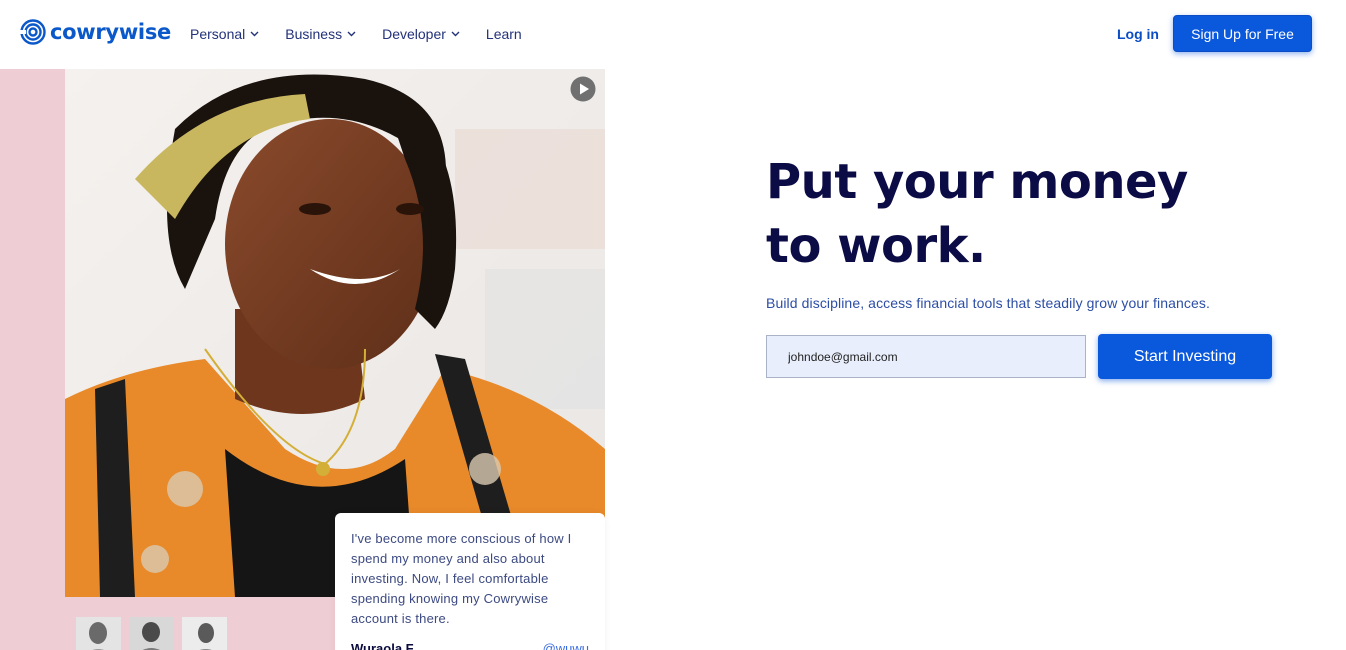 The image size is (1346, 650). I want to click on nav-item-business: Business, so click(320, 34).